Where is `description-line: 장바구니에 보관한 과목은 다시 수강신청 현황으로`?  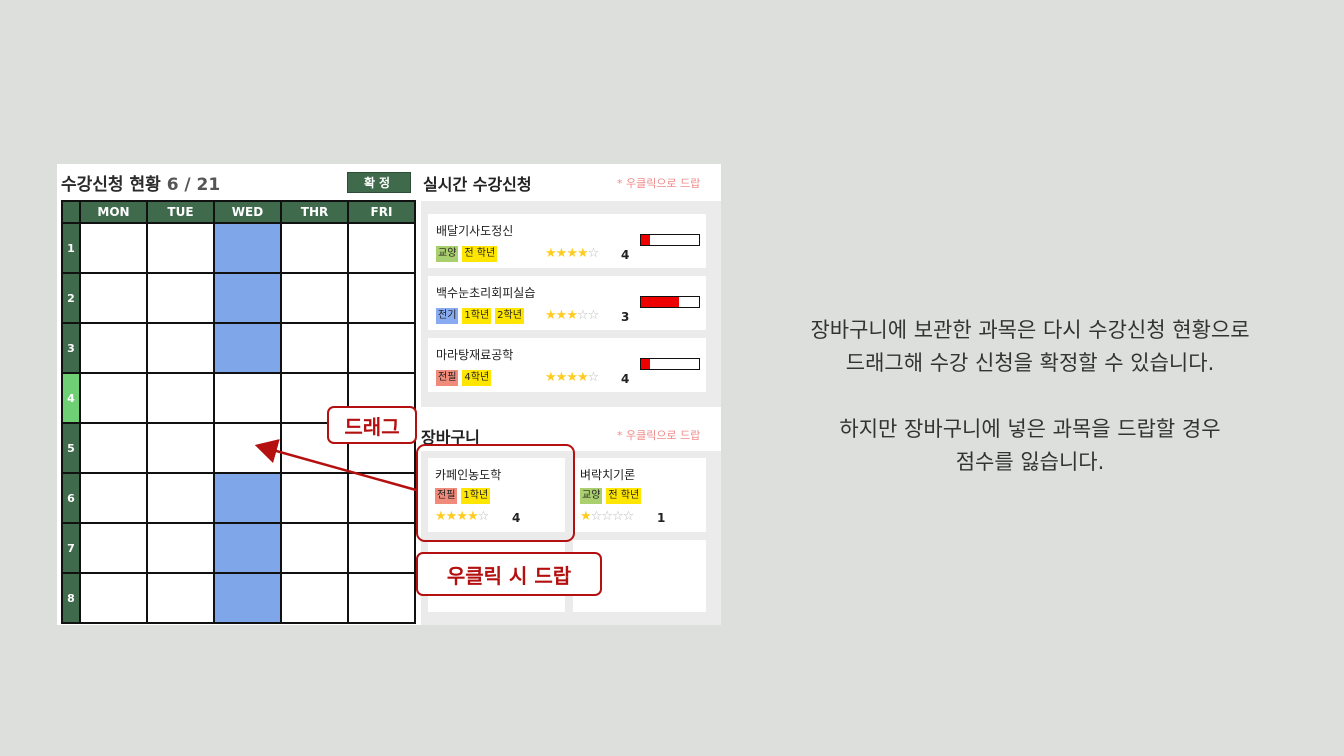 description-line: 장바구니에 보관한 과목은 다시 수강신청 현황으로 is located at coordinates (1030, 330).